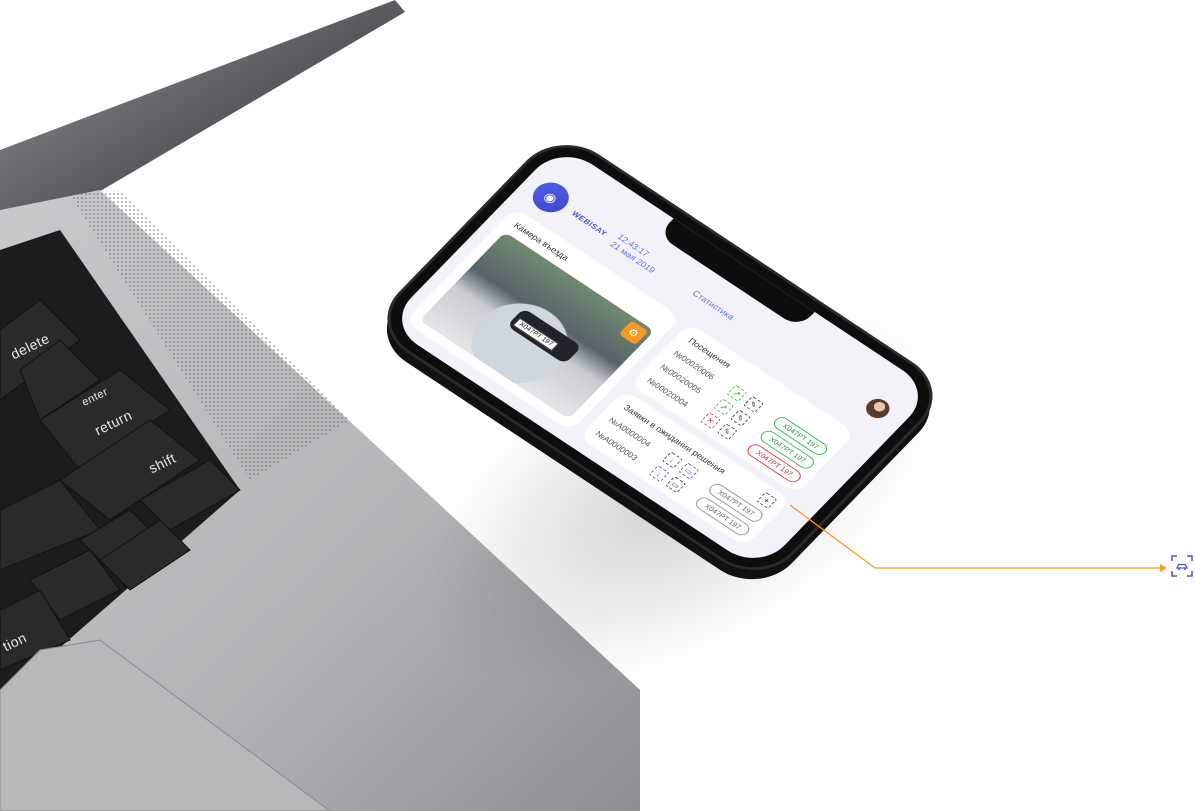 This screenshot has width=1195, height=811. Describe the element at coordinates (978, 538) in the screenshot. I see `callout-connector` at that location.